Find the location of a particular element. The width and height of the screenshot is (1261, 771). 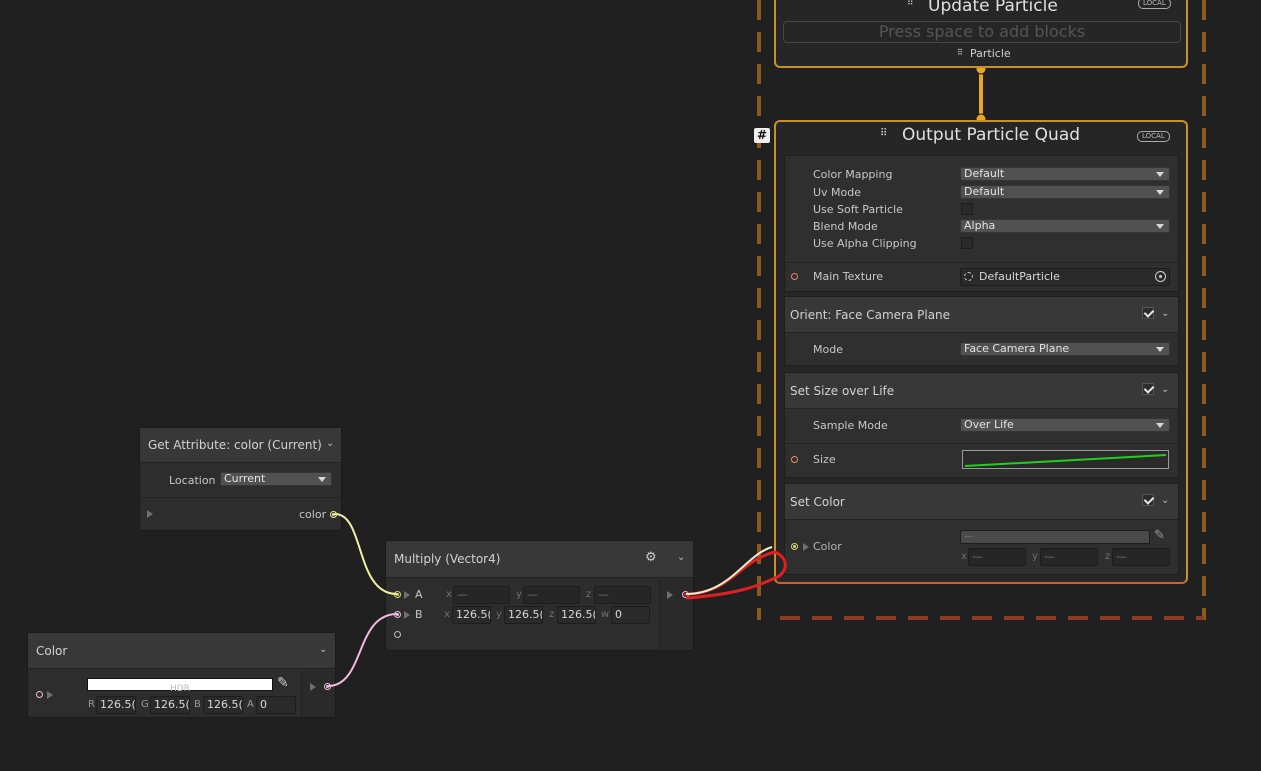

gear-icon: ⚙ is located at coordinates (651, 557).